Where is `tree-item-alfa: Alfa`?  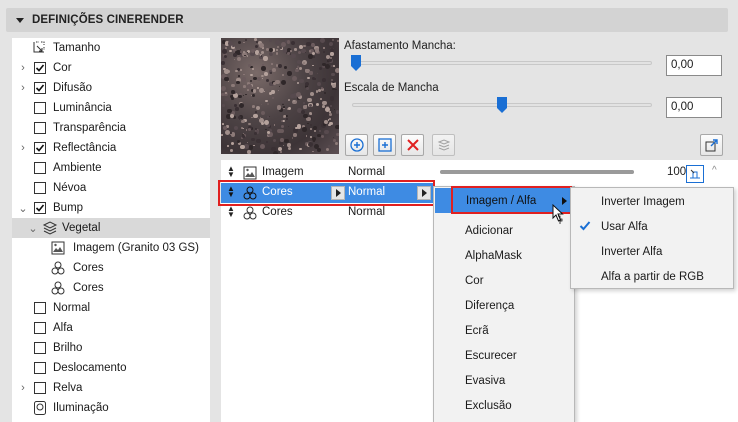 tree-item-alfa: Alfa is located at coordinates (111, 328).